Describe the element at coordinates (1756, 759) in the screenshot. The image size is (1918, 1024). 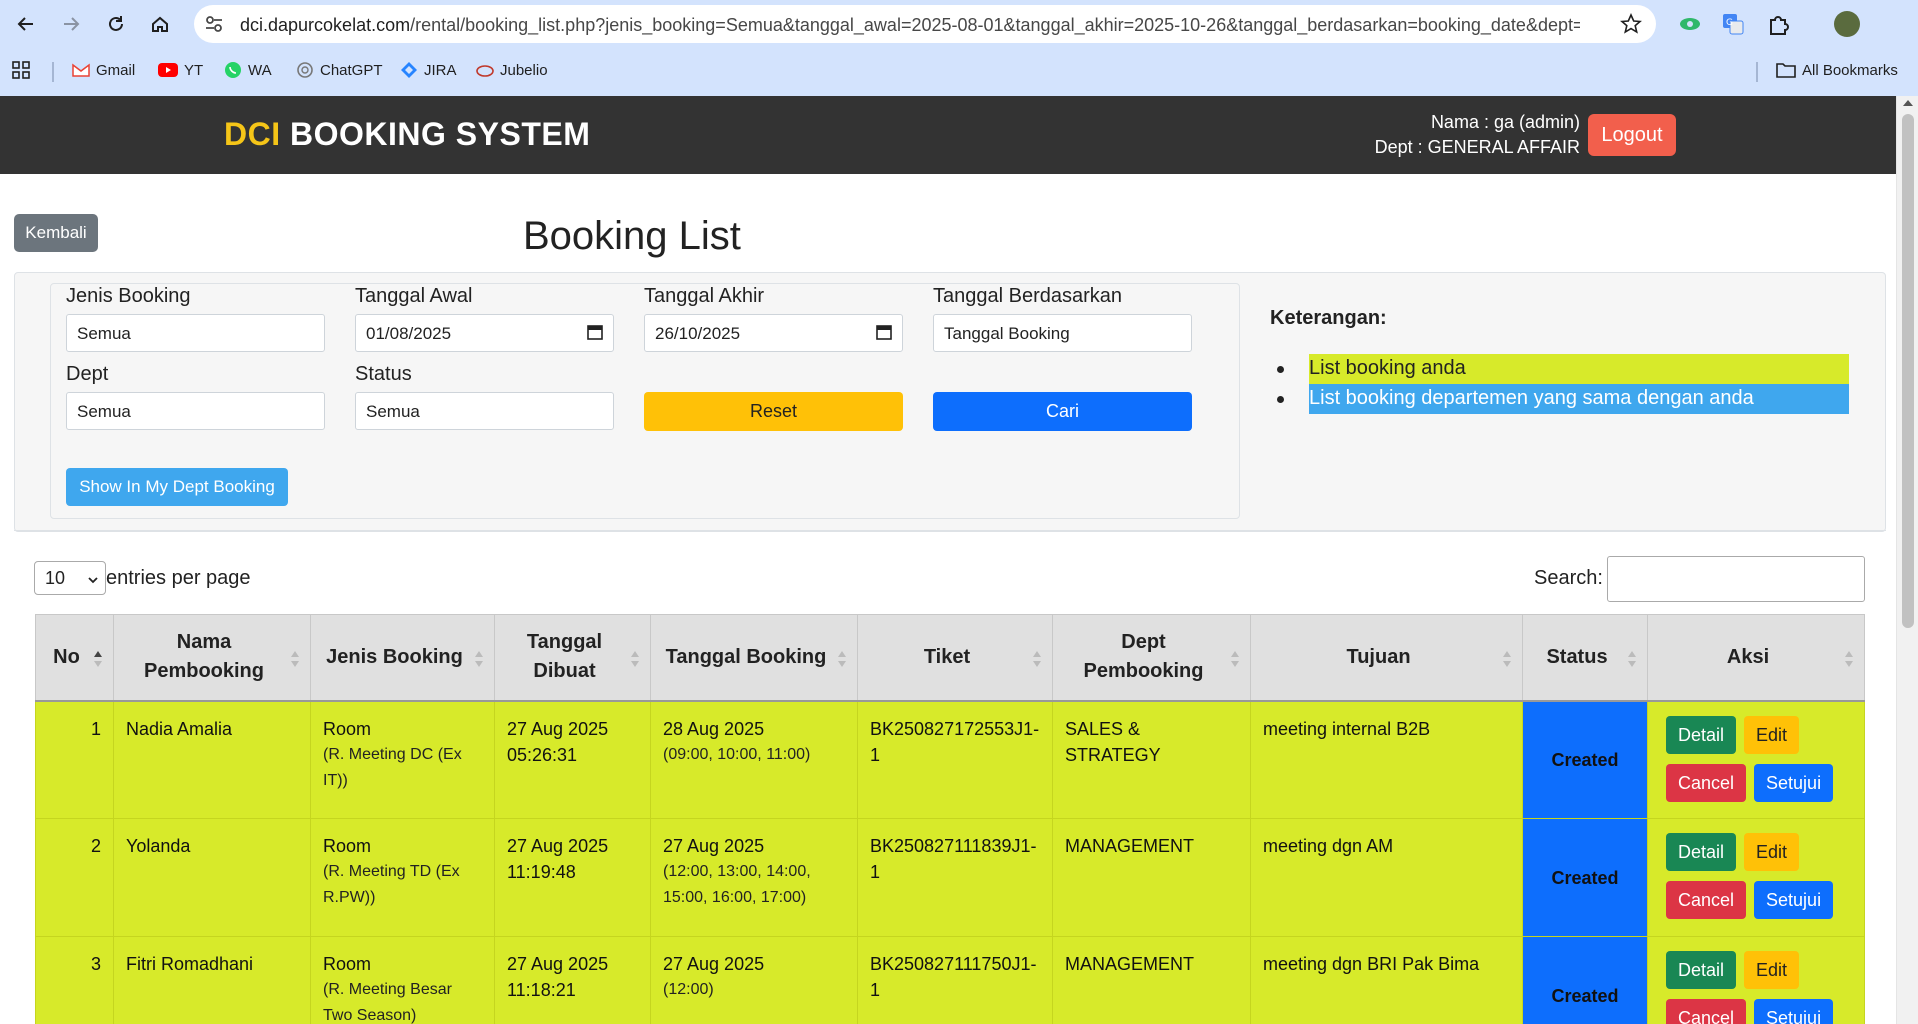
I see `cell-aksi: Detail Edit Cancel Setujui` at that location.